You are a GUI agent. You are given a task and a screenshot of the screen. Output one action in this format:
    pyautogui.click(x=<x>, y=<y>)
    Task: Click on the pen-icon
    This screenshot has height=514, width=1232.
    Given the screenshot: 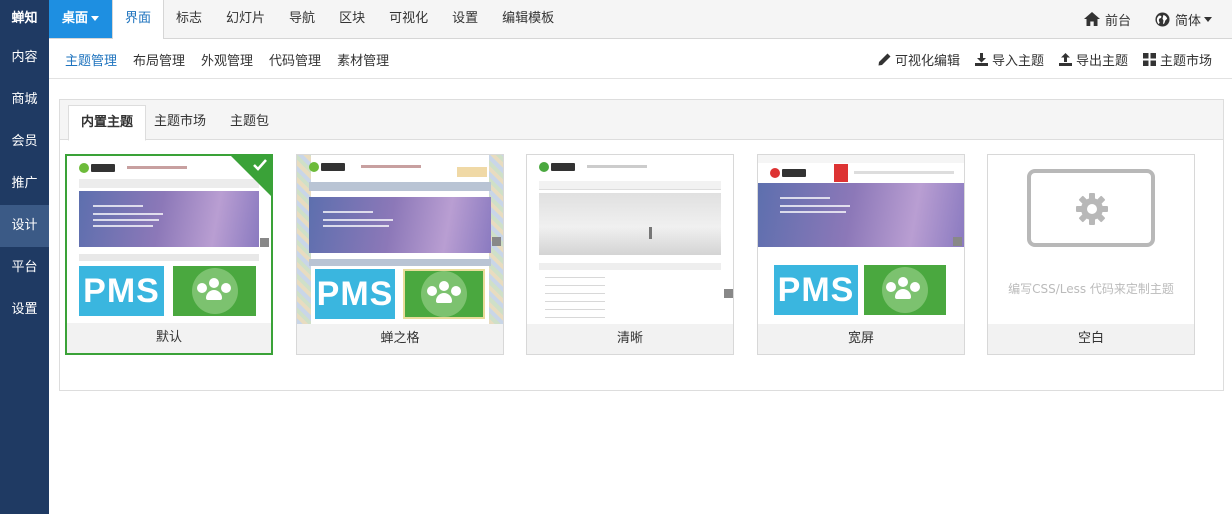 What is the action you would take?
    pyautogui.click(x=884, y=59)
    